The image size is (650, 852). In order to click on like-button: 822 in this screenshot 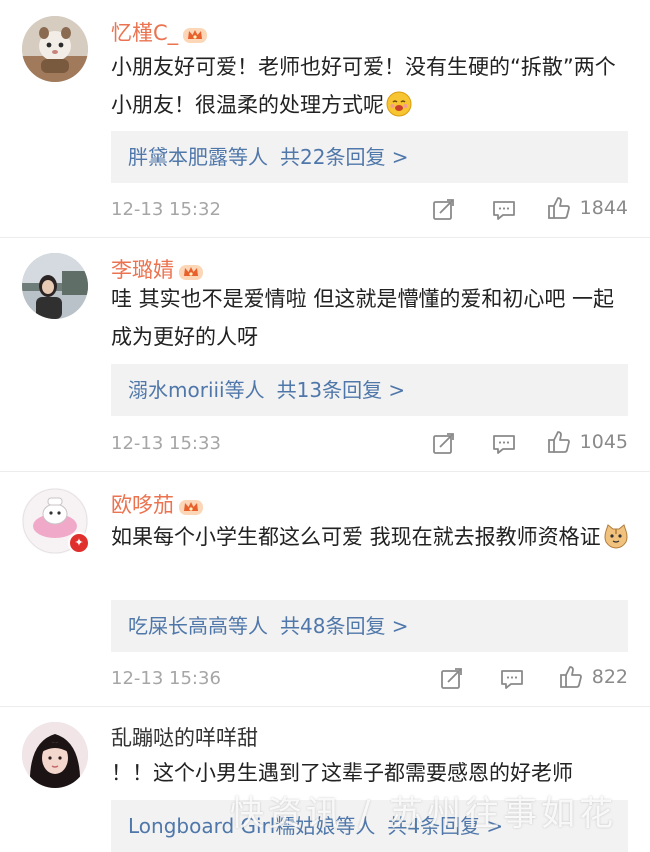, I will do `click(593, 679)`.